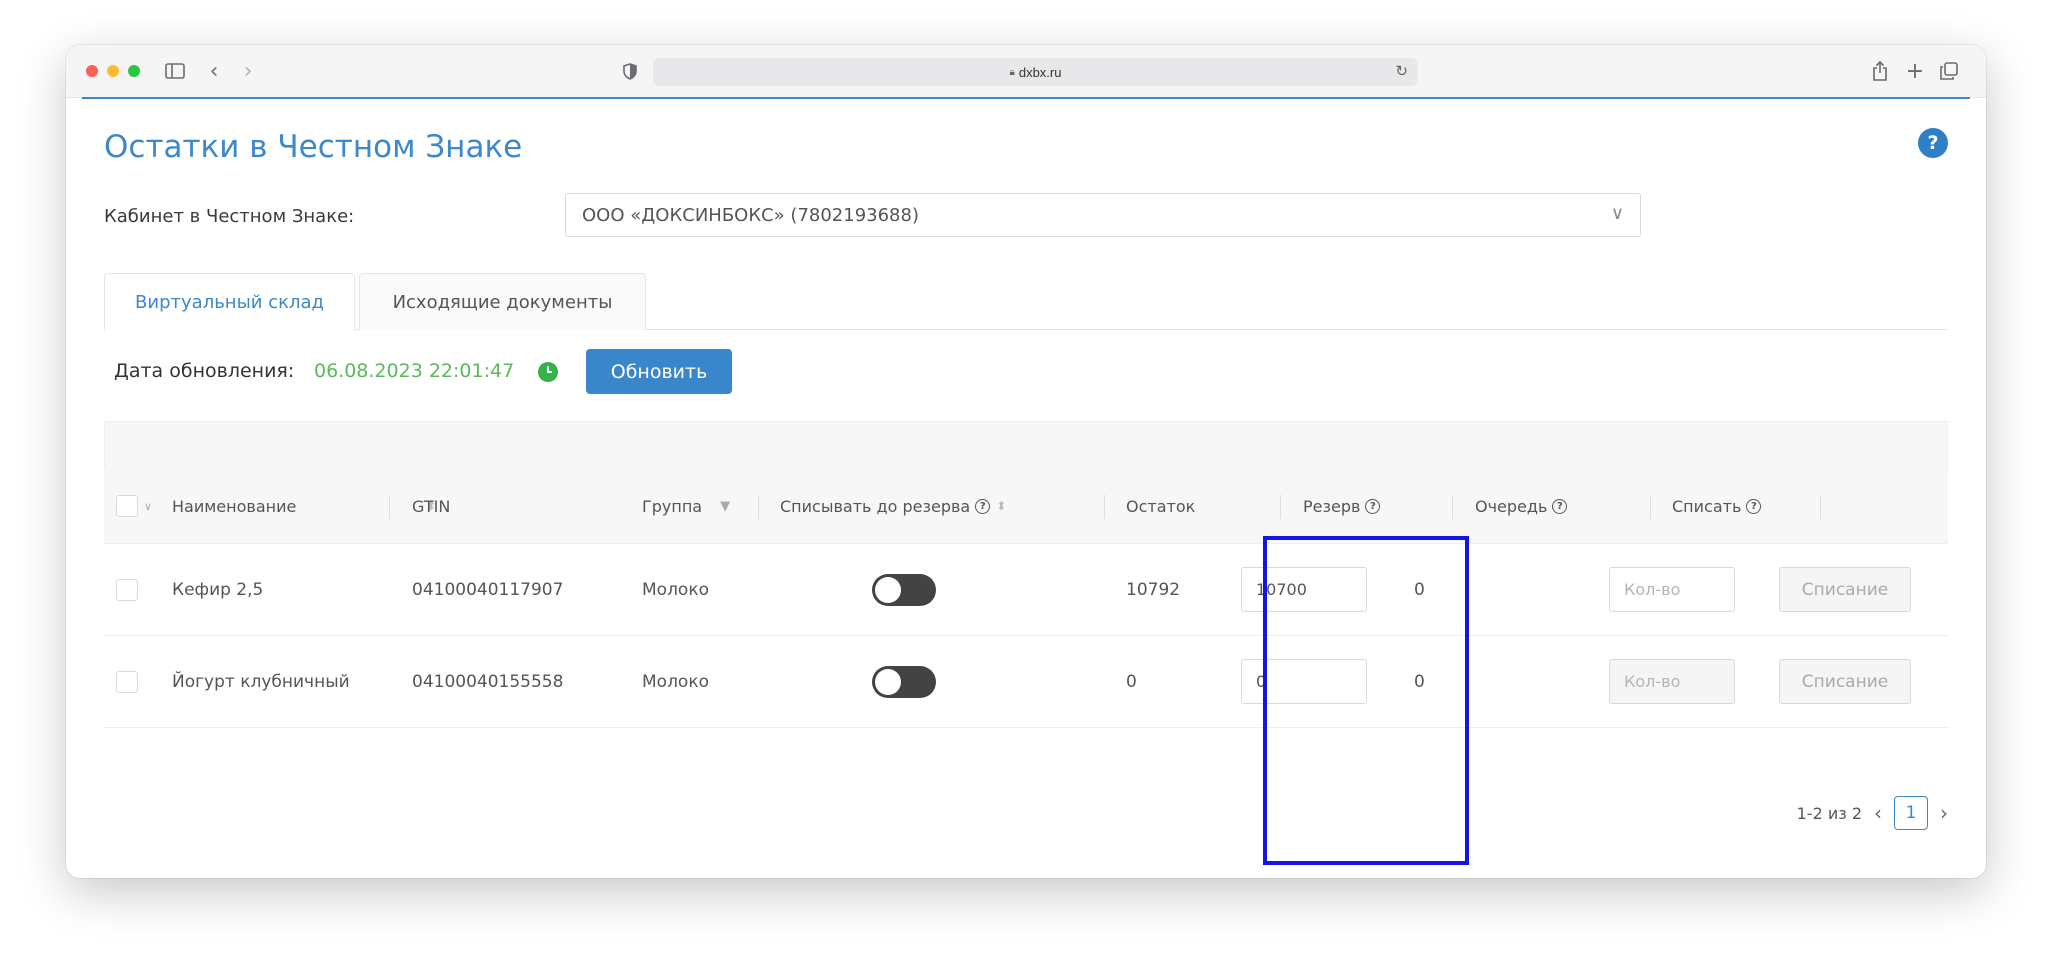 The width and height of the screenshot is (2052, 964). Describe the element at coordinates (725, 506) in the screenshot. I see `filter-icon: ▼` at that location.